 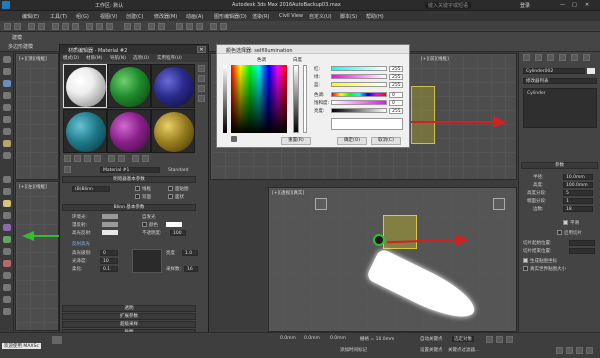 What do you see at coordinates (170, 196) in the screenshot?
I see `faceted-checkbox` at bounding box center [170, 196].